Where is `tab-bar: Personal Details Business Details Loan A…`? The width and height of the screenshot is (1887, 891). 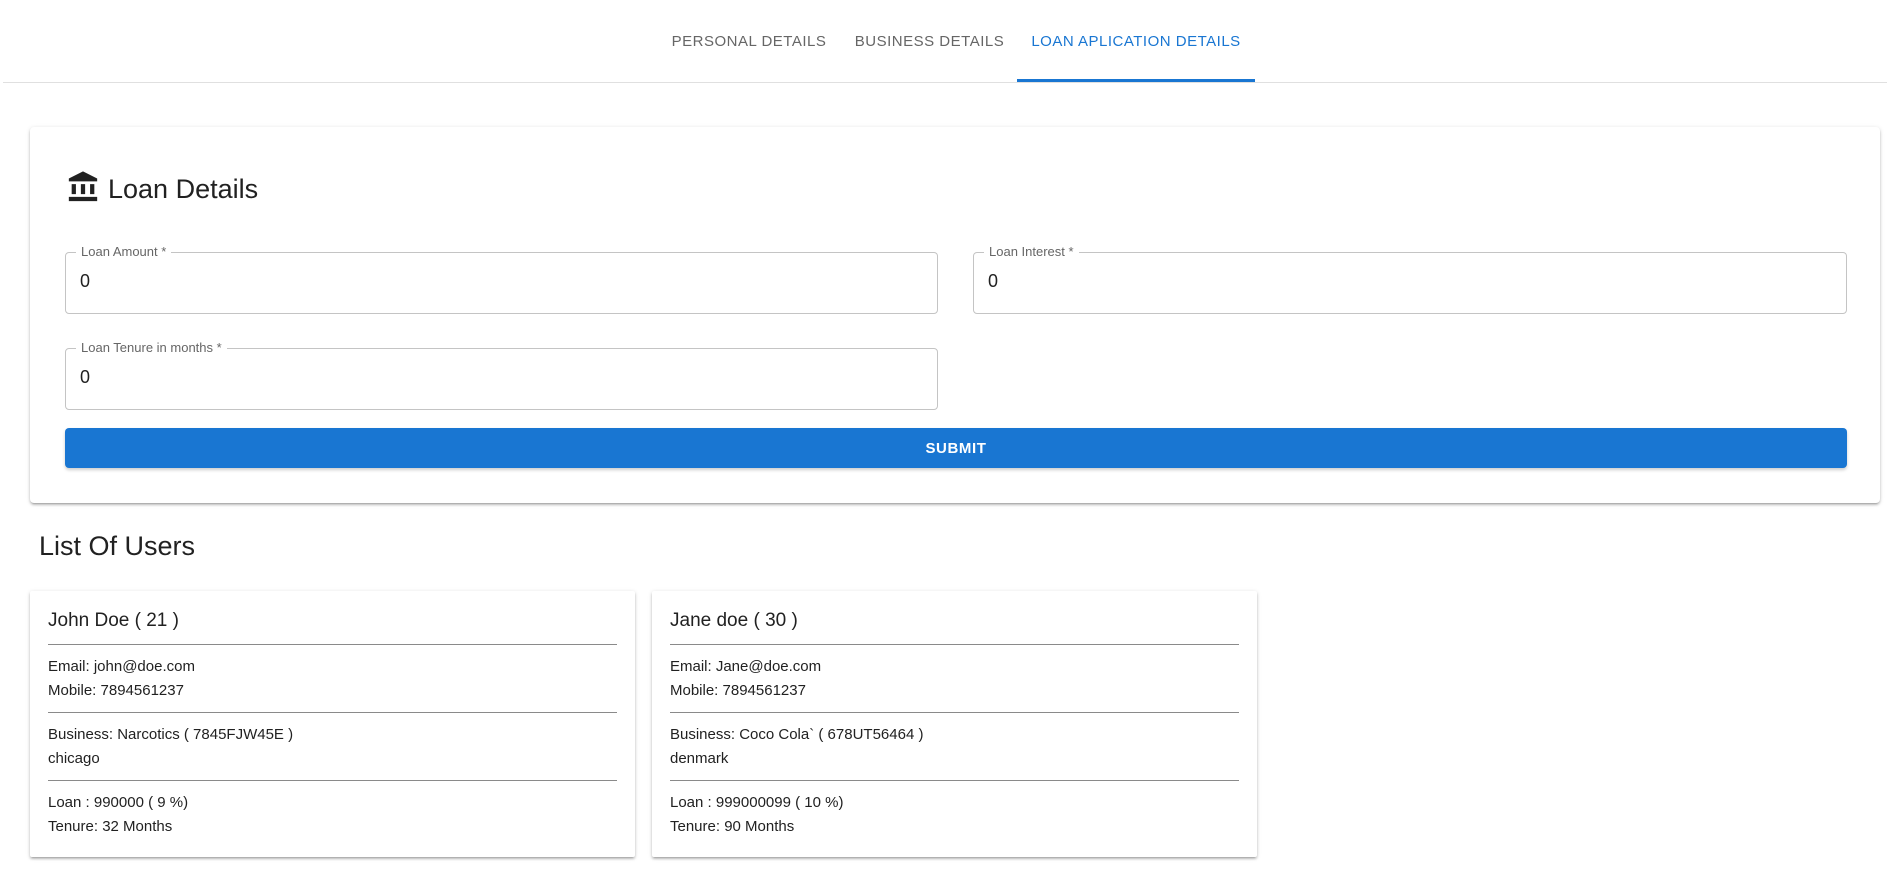 tab-bar: Personal Details Business Details Loan A… is located at coordinates (945, 41).